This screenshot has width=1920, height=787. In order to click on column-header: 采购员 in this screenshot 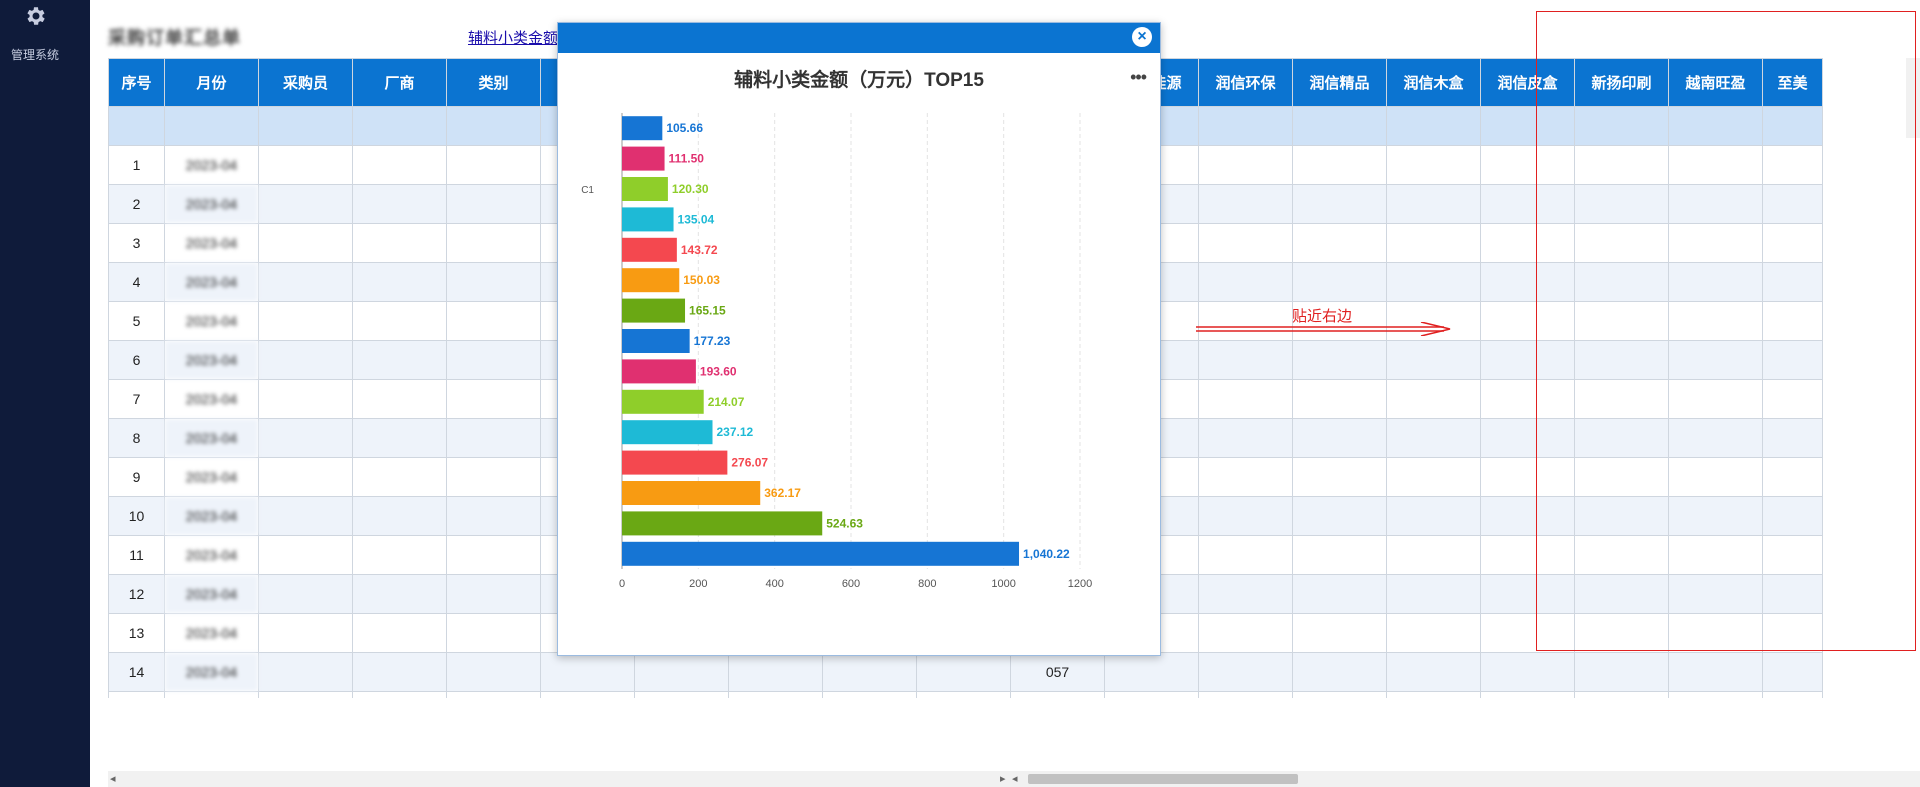, I will do `click(305, 82)`.